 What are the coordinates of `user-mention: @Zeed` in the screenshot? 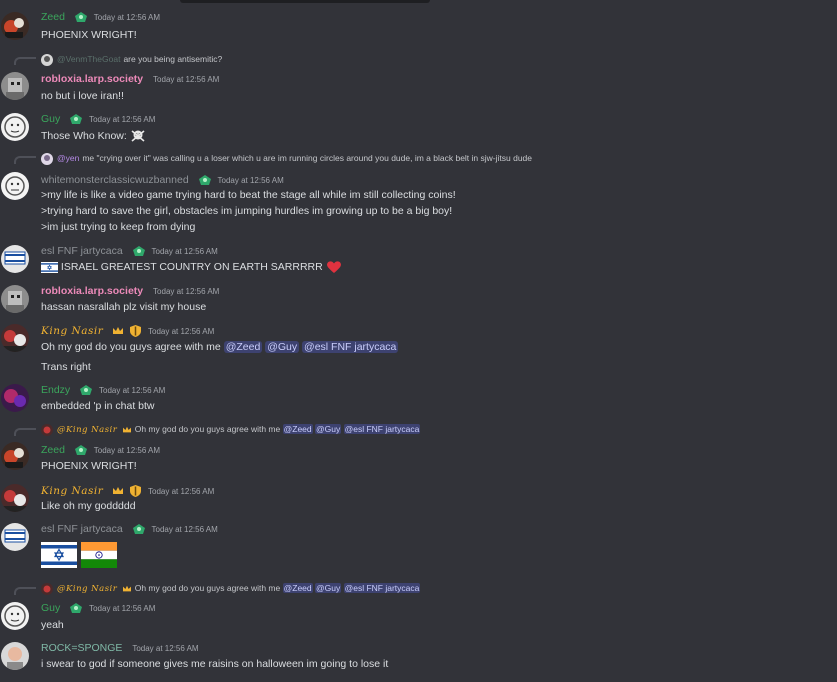 It's located at (243, 347).